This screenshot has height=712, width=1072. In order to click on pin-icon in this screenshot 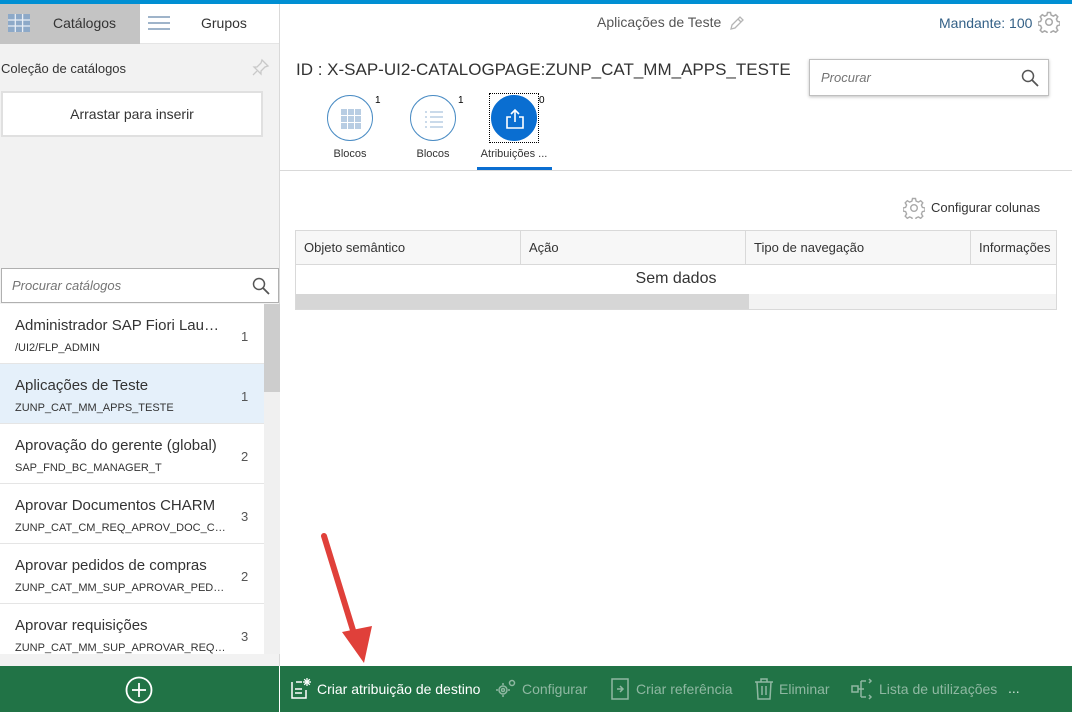, I will do `click(261, 67)`.